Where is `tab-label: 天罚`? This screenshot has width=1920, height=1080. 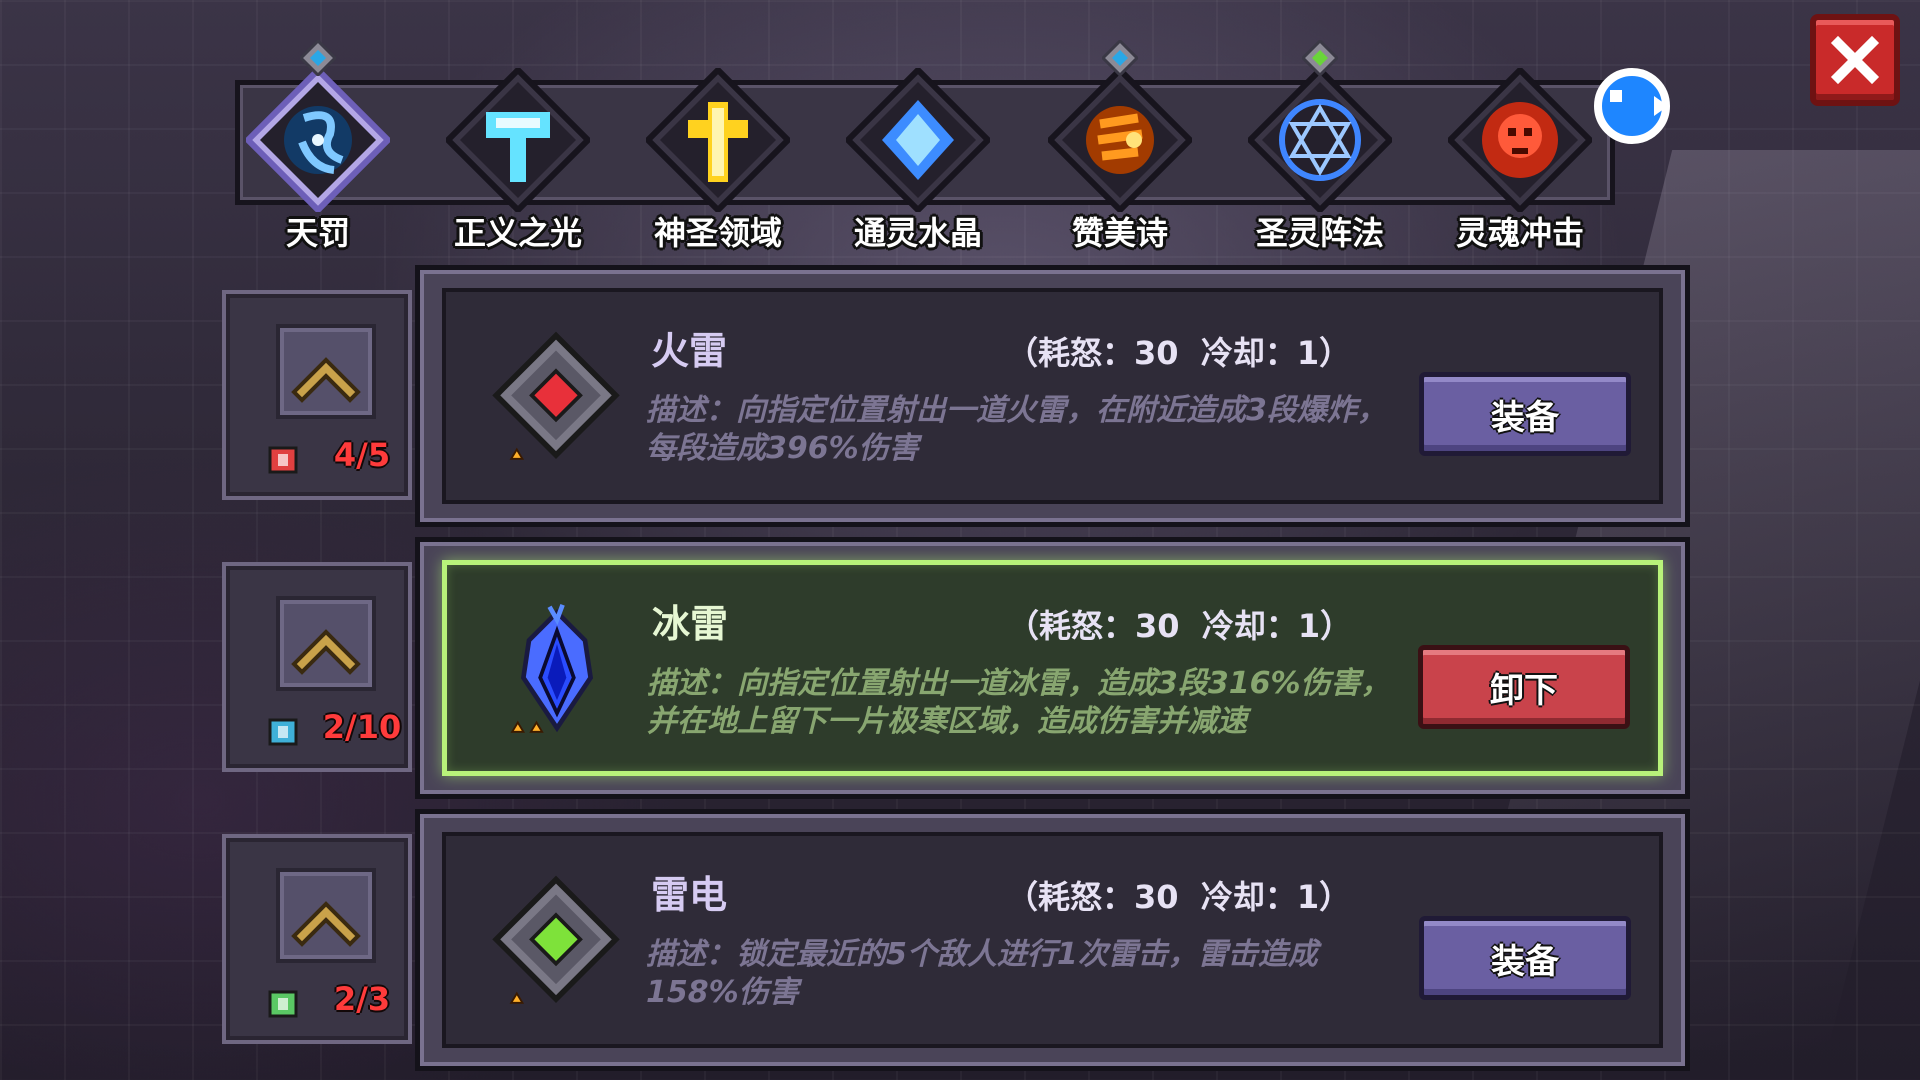 tab-label: 天罚 is located at coordinates (317, 233).